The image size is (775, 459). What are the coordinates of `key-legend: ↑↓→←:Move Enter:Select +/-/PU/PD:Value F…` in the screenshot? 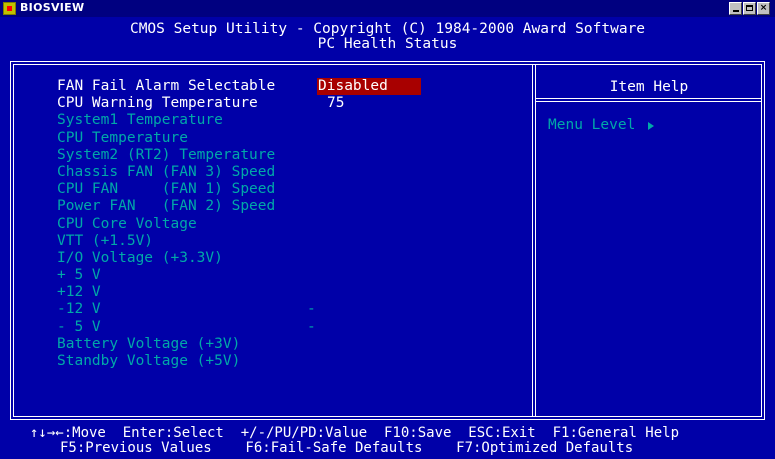 It's located at (387, 441).